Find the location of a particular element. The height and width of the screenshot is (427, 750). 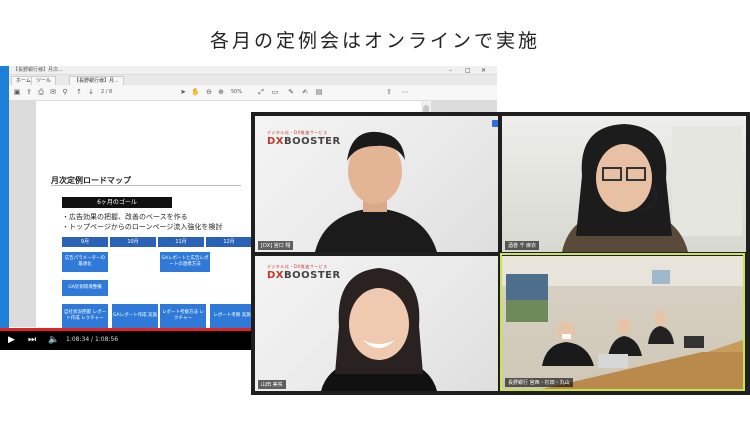

participant-tile: デジタル化・DX推進サービス DXBOOSTER [DX] 宮口 翔 is located at coordinates (376, 184).